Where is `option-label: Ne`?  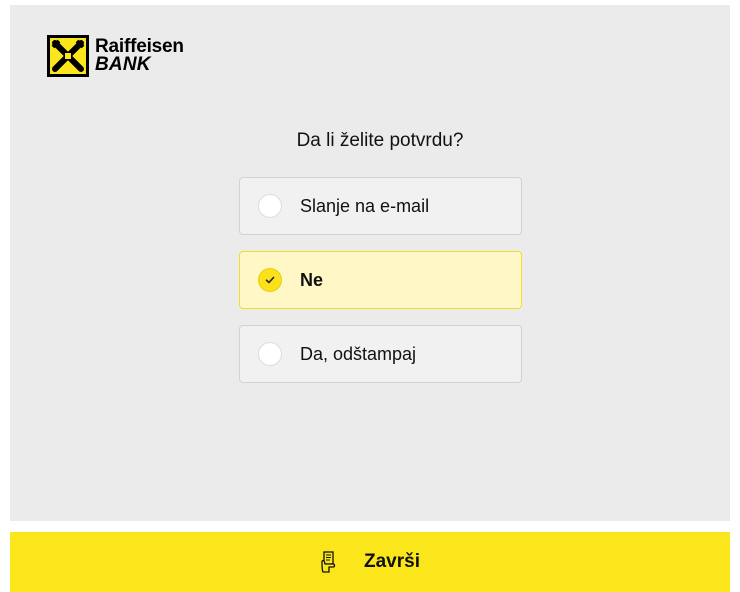 option-label: Ne is located at coordinates (312, 279).